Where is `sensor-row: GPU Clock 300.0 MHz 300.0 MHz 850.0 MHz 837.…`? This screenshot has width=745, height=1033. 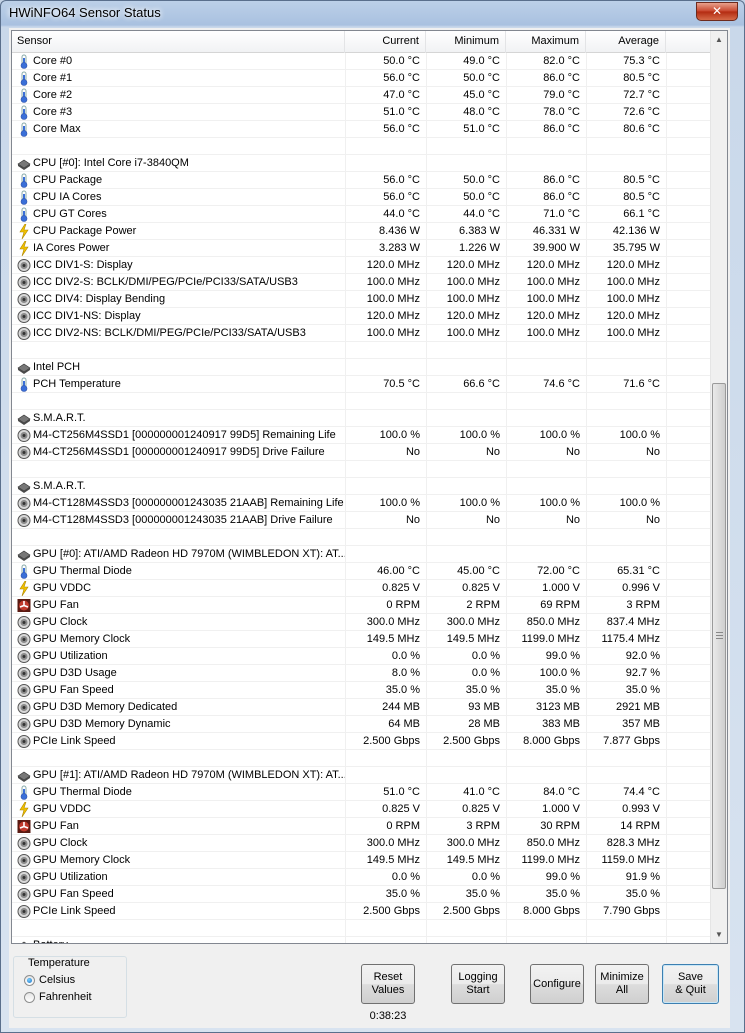 sensor-row: GPU Clock 300.0 MHz 300.0 MHz 850.0 MHz 837.… is located at coordinates (362, 622).